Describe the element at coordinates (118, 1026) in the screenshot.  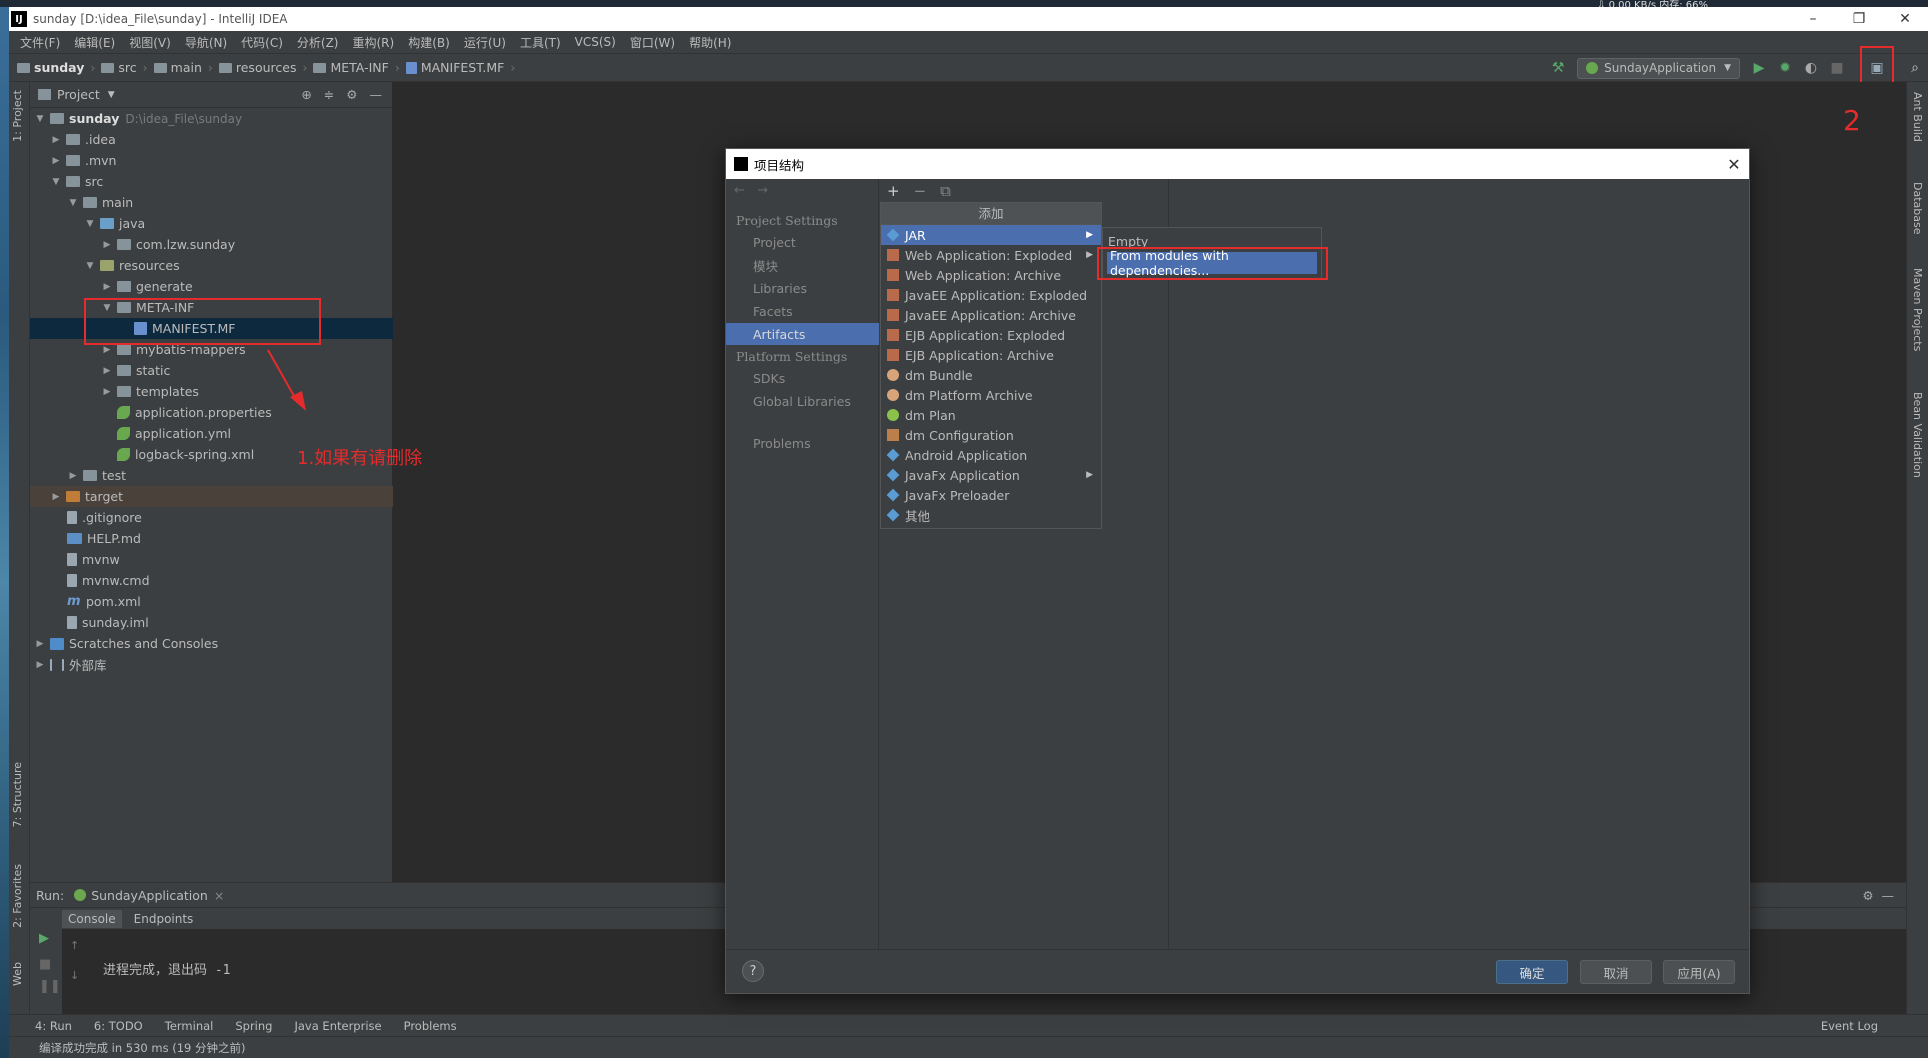
I see `bottom-tab-todo: 6: TODO` at that location.